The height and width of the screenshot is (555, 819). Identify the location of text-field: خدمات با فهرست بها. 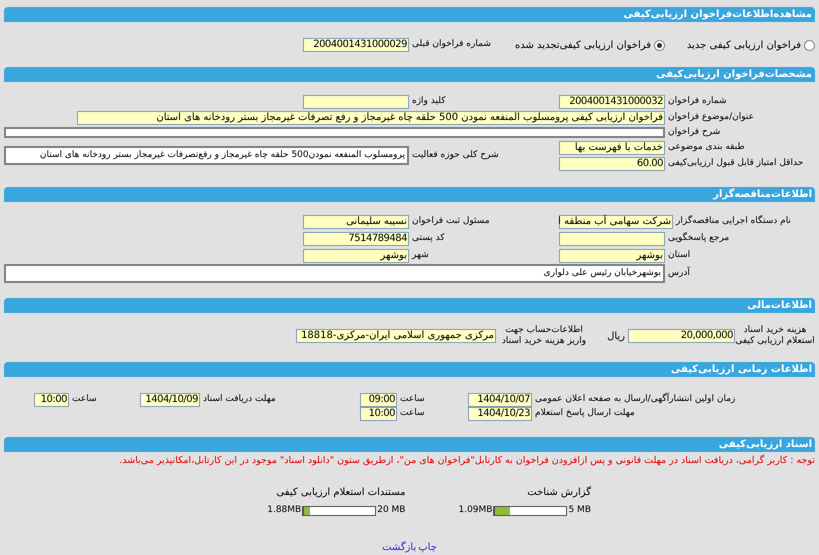
(612, 147).